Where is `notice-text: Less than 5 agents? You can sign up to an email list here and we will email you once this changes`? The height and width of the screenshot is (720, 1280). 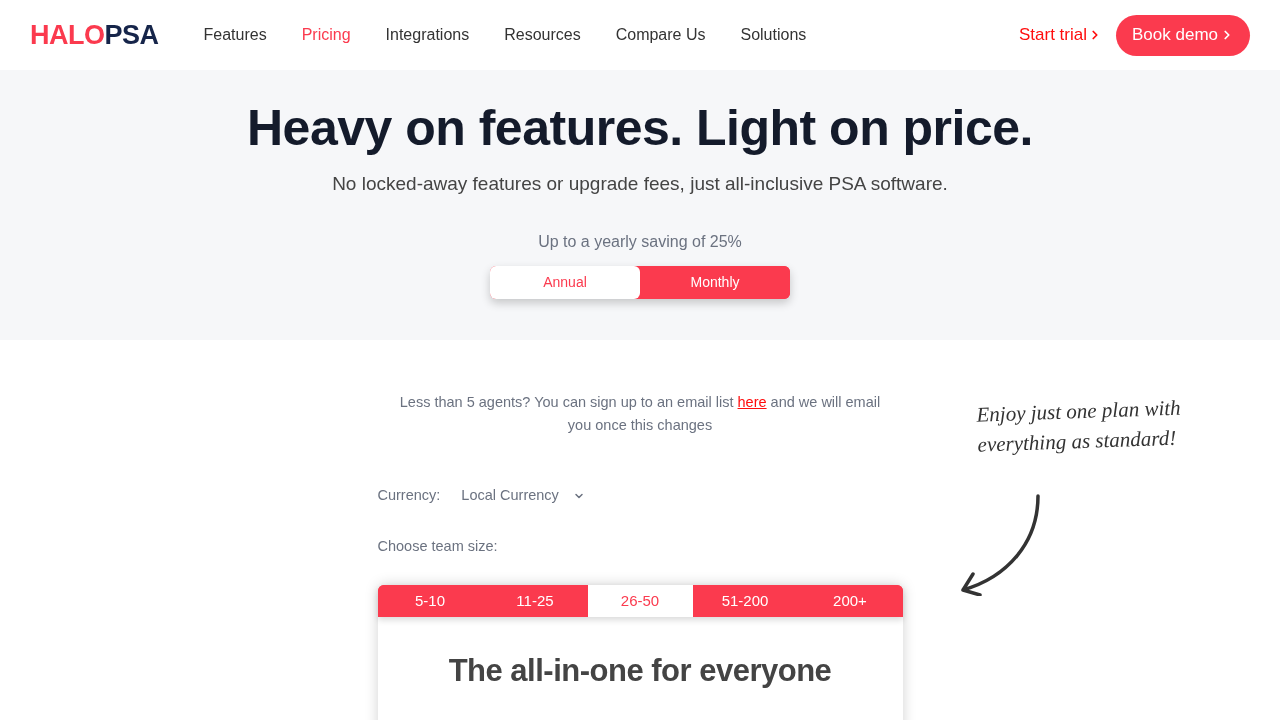
notice-text: Less than 5 agents? You can sign up to an email list here and we will email you once this changes is located at coordinates (640, 414).